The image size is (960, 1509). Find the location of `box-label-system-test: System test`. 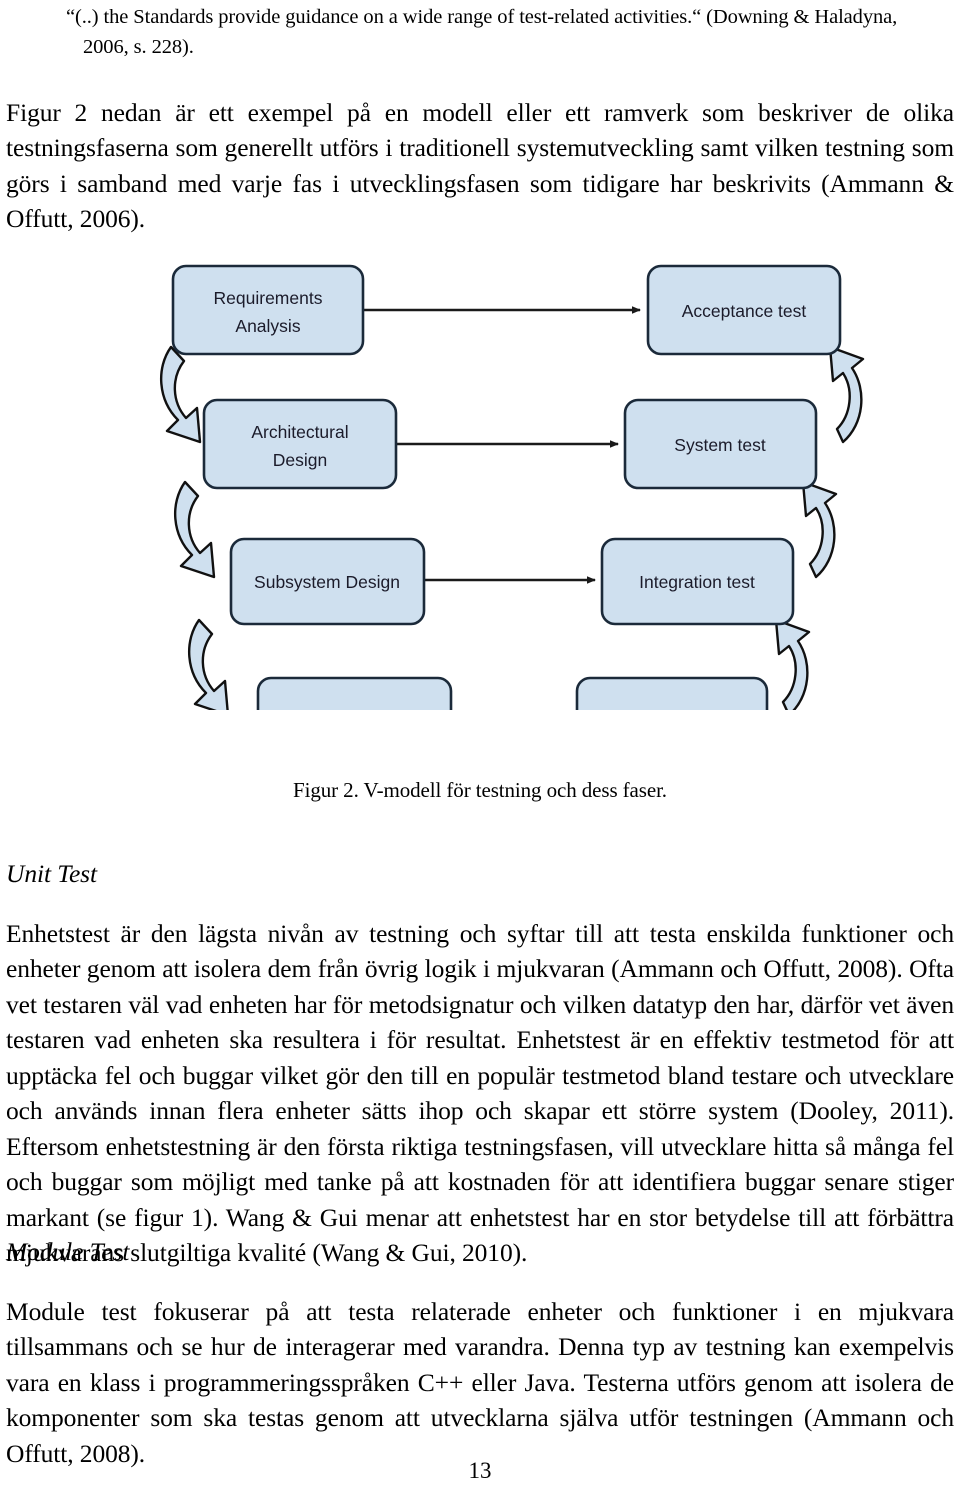

box-label-system-test: System test is located at coordinates (720, 445).